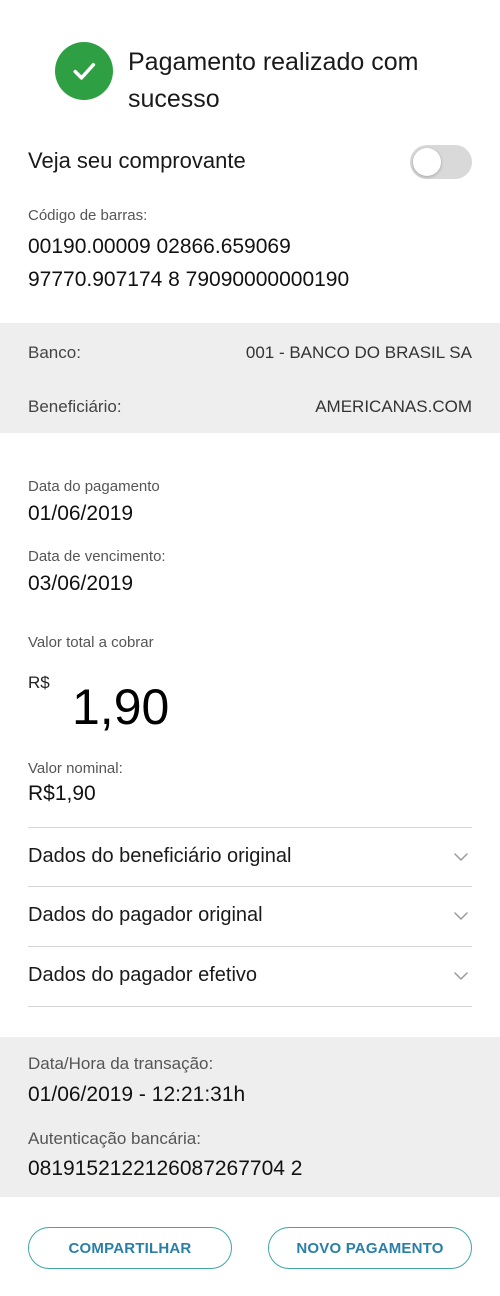 The height and width of the screenshot is (1296, 500). Describe the element at coordinates (165, 1168) in the screenshot. I see `auth-value: 0819152122126087267704 2` at that location.